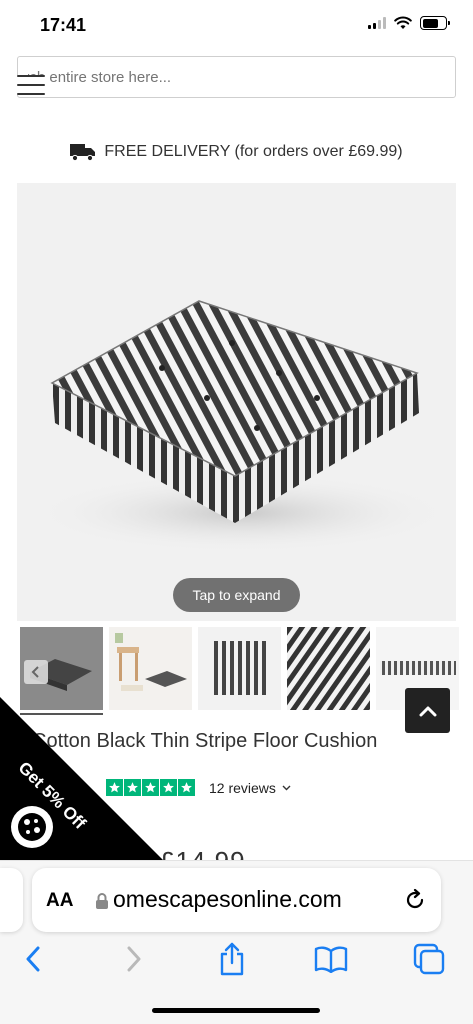 The width and height of the screenshot is (473, 1024). I want to click on scroll-to-top-button, so click(427, 710).